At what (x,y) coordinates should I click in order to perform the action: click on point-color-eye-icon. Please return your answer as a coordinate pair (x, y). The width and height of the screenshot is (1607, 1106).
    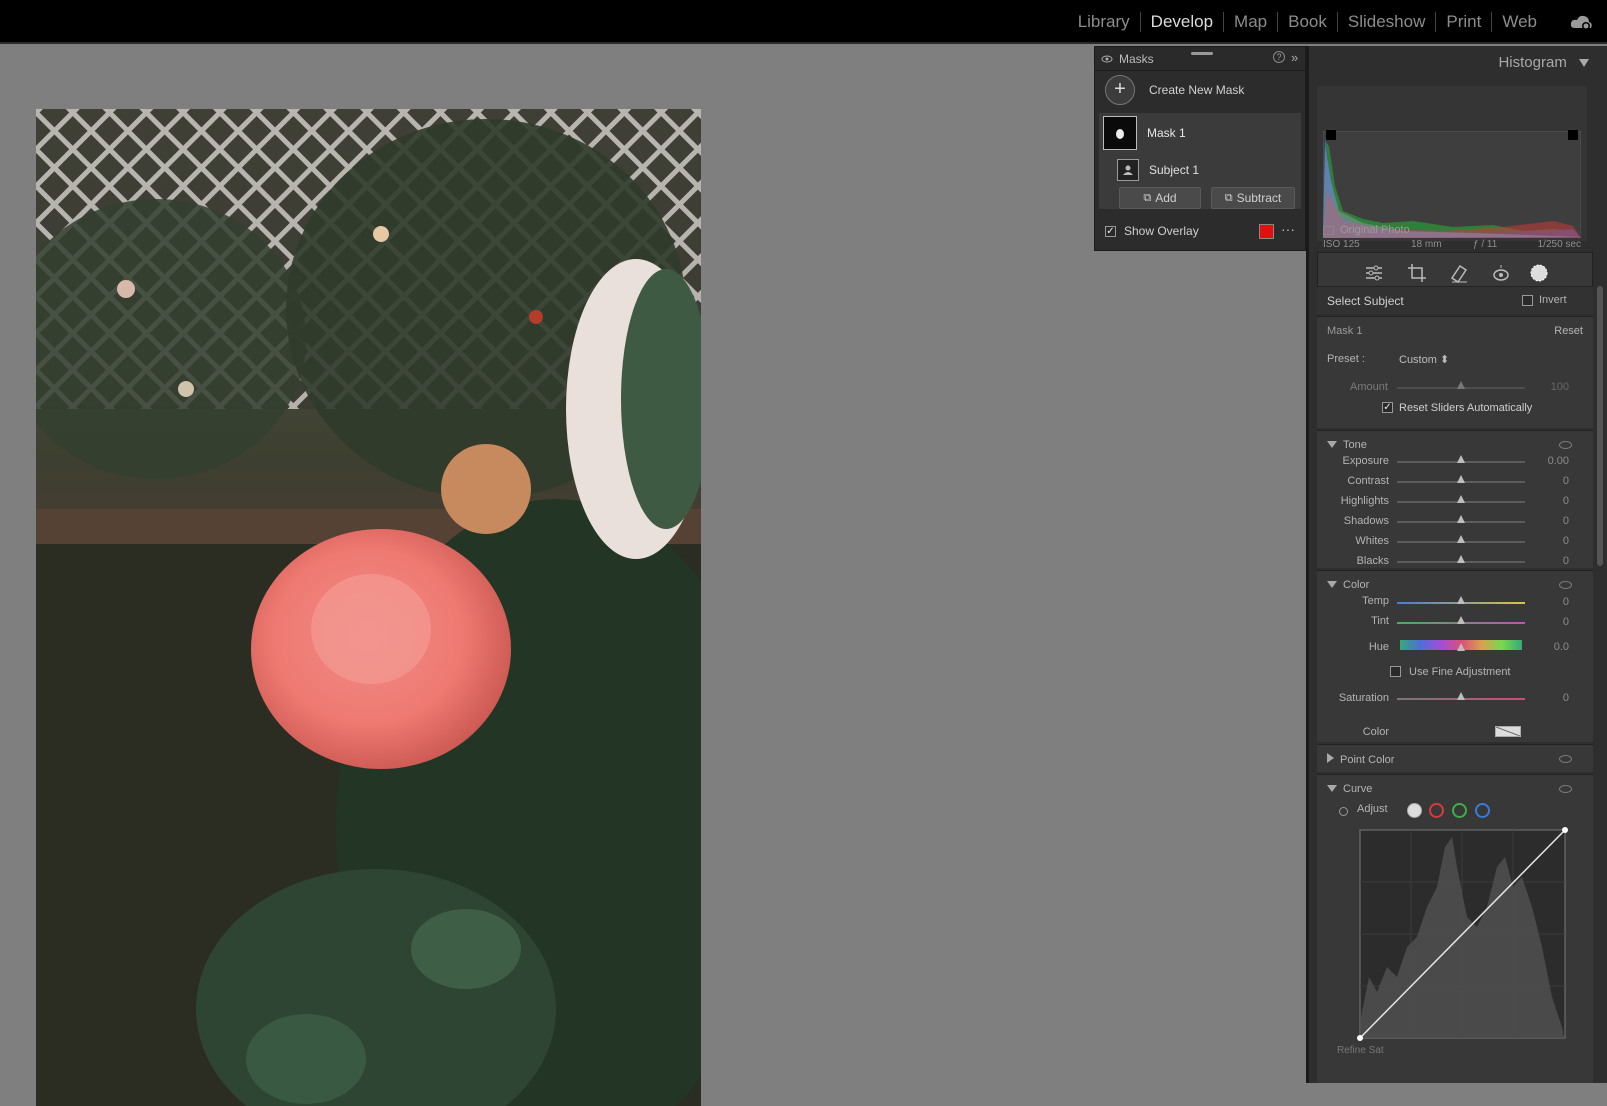
    Looking at the image, I should click on (1565, 759).